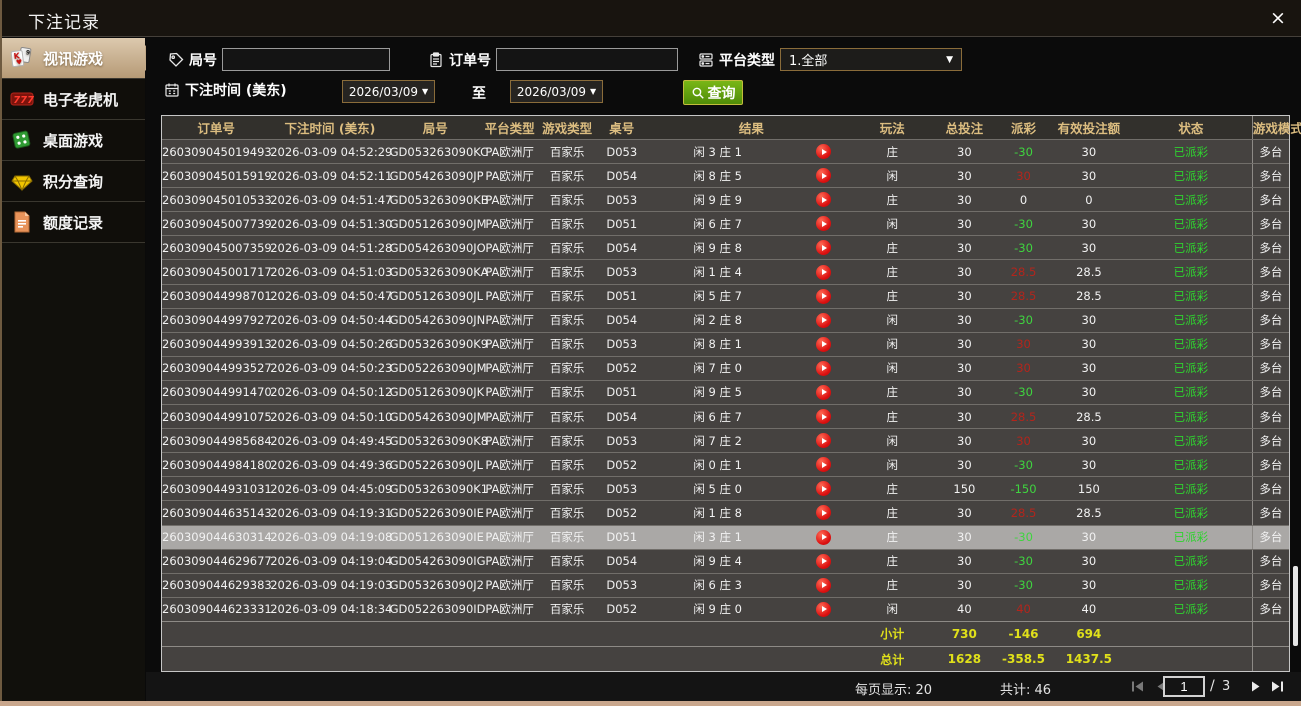 Image resolution: width=1301 pixels, height=706 pixels. I want to click on last-page-button, so click(1278, 686).